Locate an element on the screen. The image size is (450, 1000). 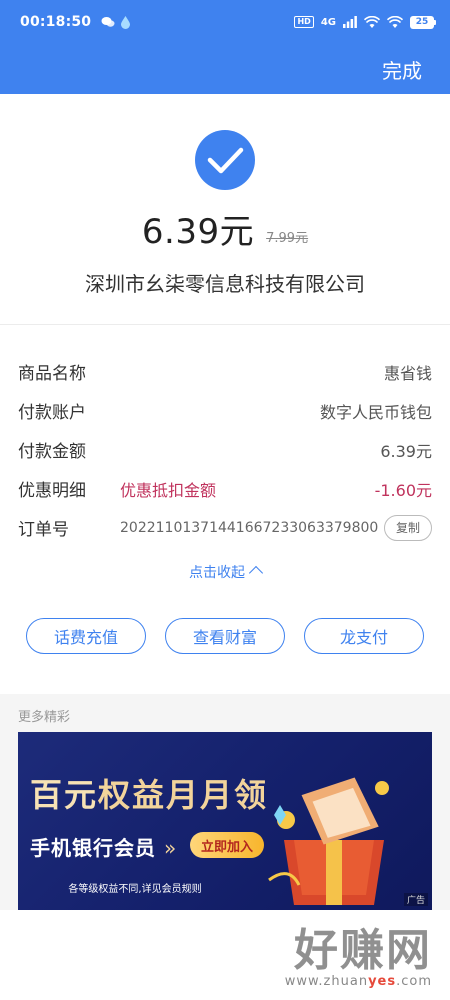
nav-bar: 完成 is located at coordinates (225, 69).